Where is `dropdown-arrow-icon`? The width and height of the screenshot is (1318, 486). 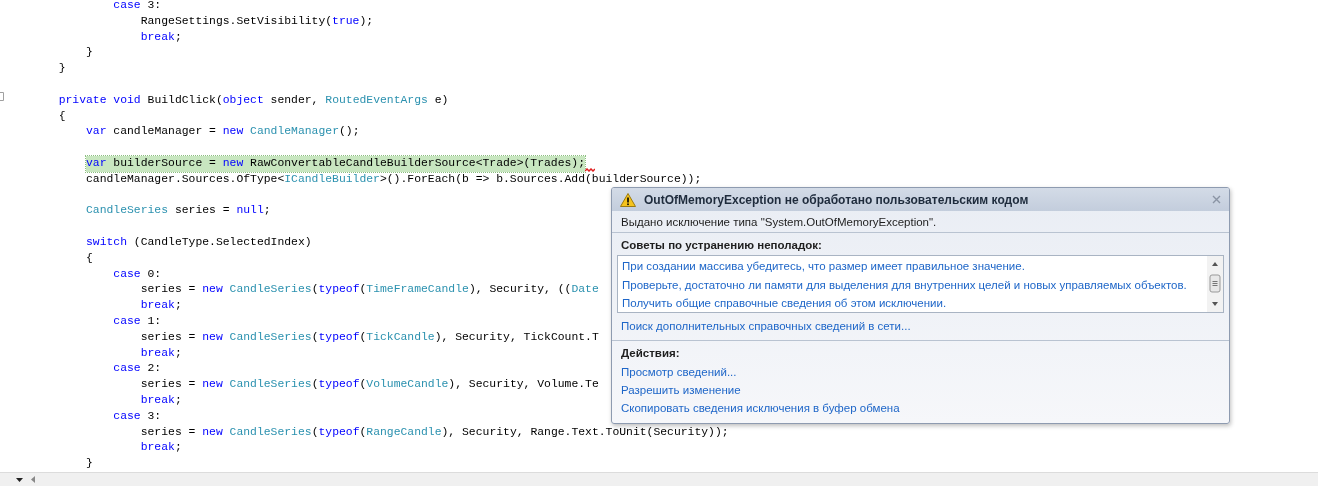
dropdown-arrow-icon is located at coordinates (19, 479).